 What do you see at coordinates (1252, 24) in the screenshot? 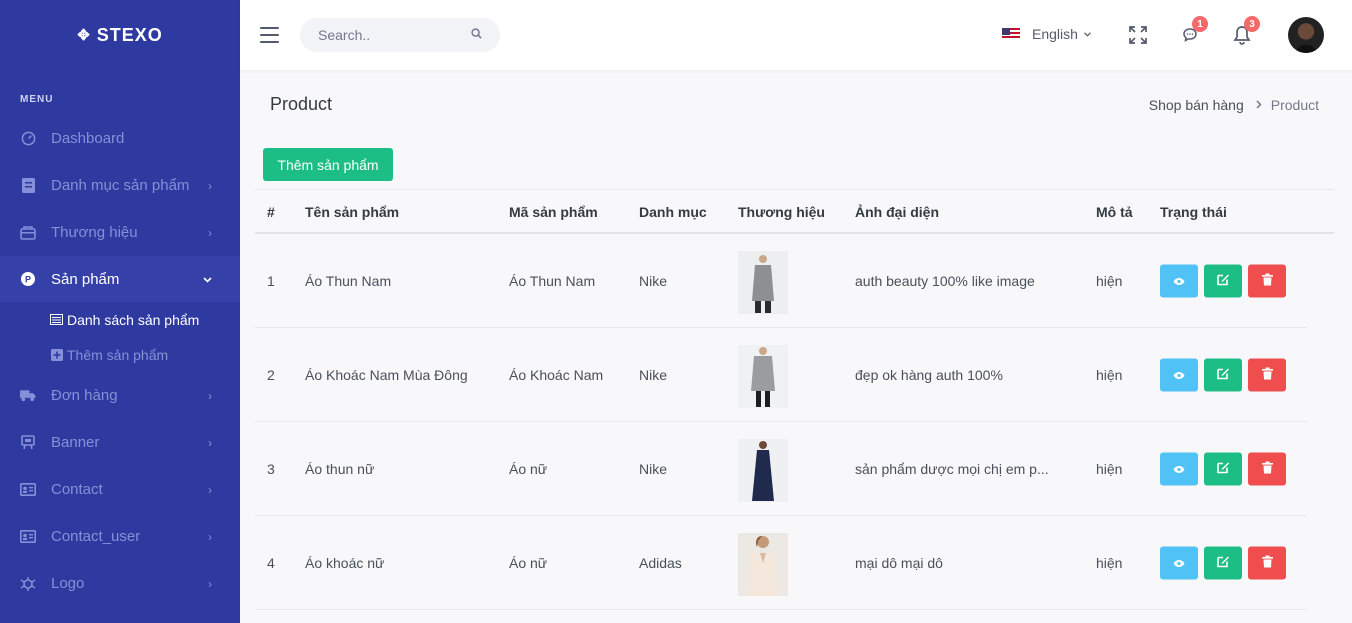
I see `notification-badge: 3` at bounding box center [1252, 24].